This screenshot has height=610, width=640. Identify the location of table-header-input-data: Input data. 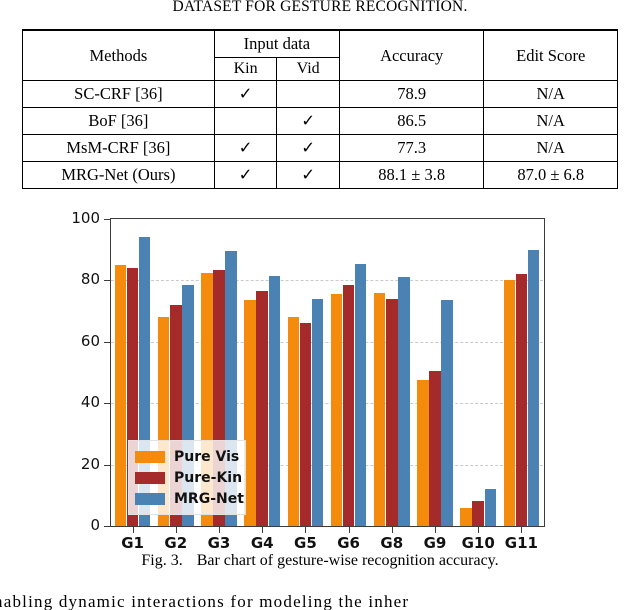
(276, 43).